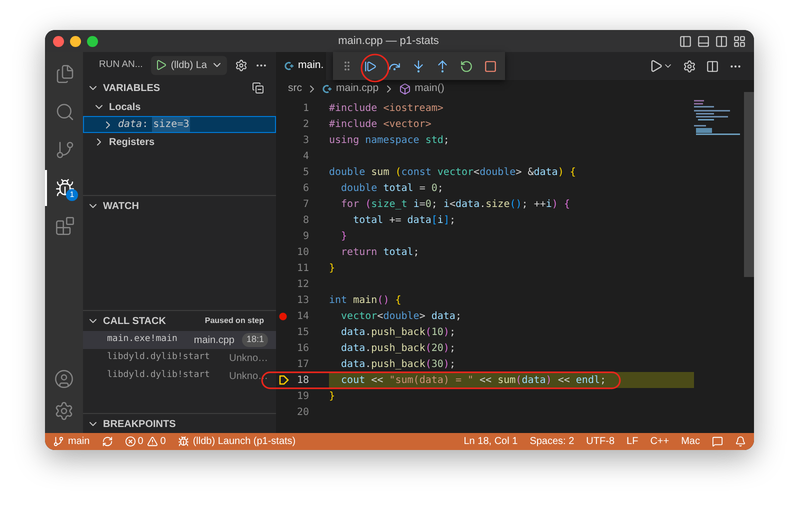  I want to click on line-number: 19, so click(302, 397).